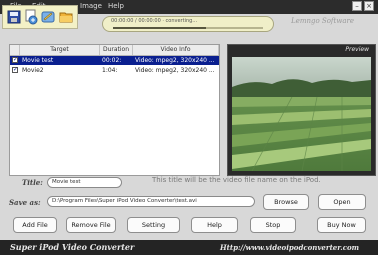 This screenshot has height=255, width=378. I want to click on save-icon, so click(14, 17).